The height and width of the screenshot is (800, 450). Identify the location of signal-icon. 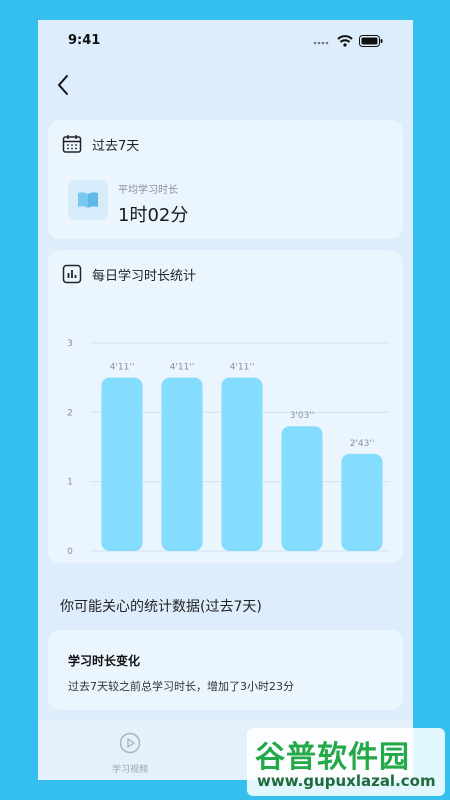
(321, 43).